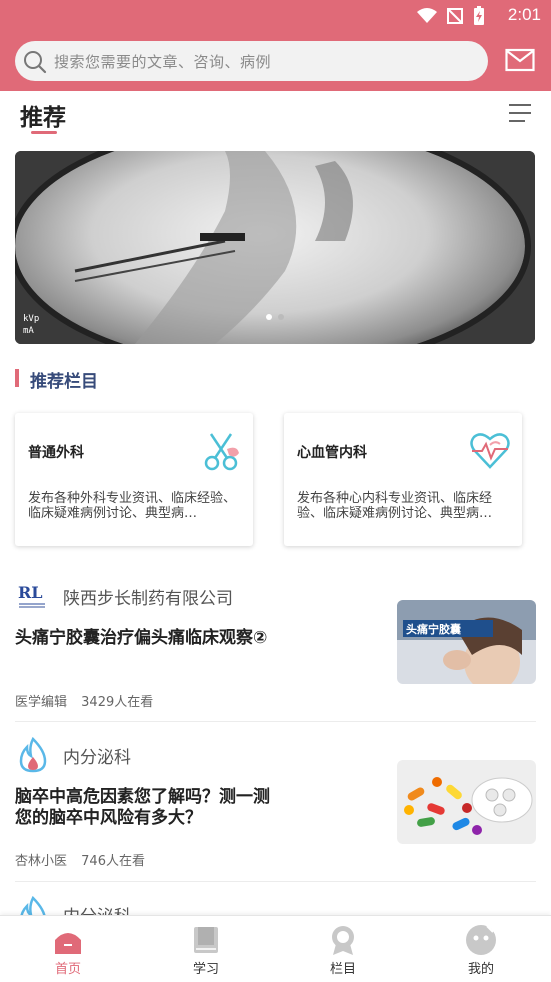  What do you see at coordinates (17, 378) in the screenshot?
I see `section-marker` at bounding box center [17, 378].